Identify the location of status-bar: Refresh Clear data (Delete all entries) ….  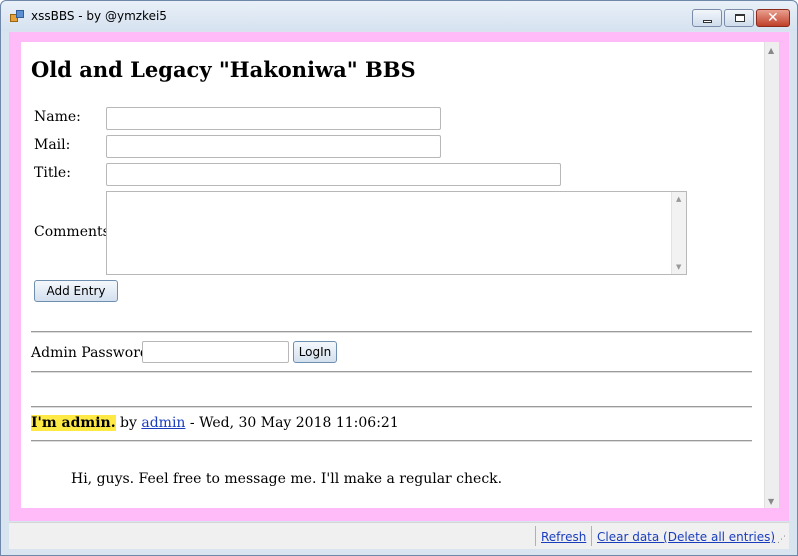
(399, 535).